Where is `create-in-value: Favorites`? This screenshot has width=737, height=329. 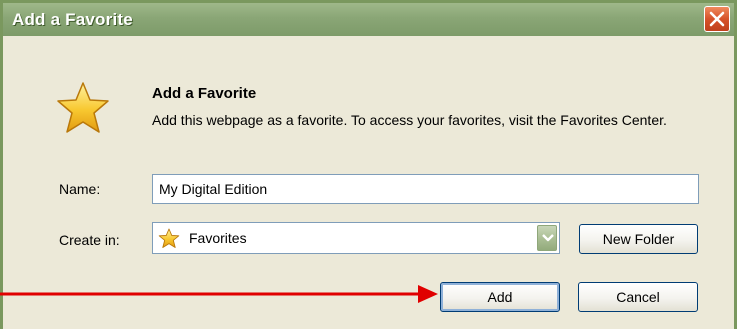 create-in-value: Favorites is located at coordinates (218, 238).